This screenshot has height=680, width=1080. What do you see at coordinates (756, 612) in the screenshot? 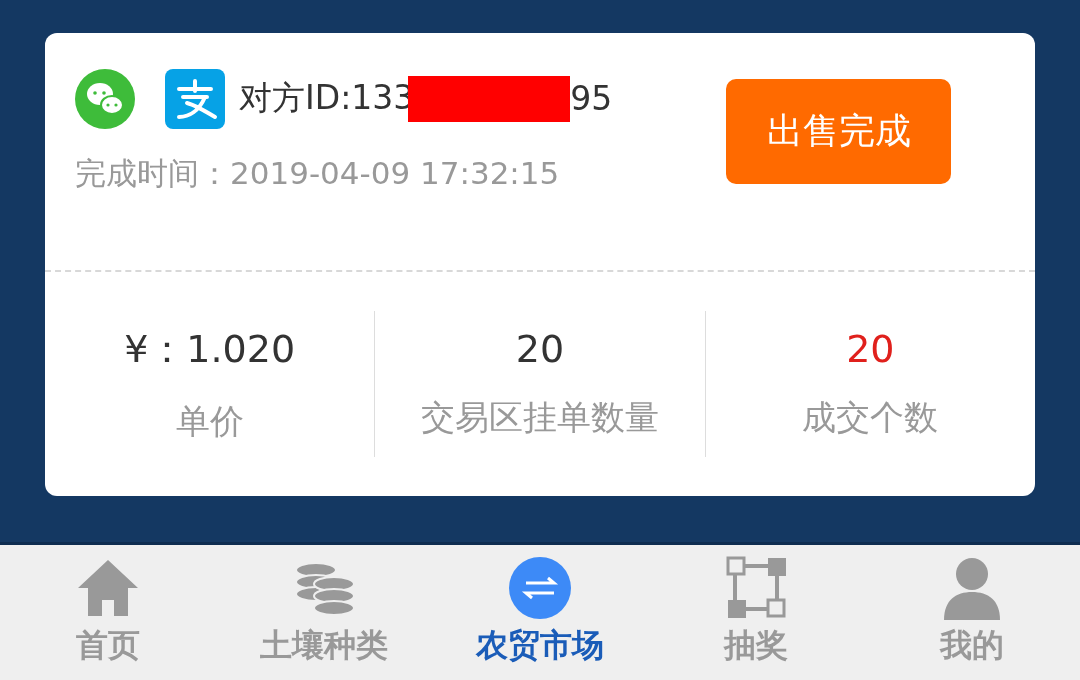
I see `nav-tab: 抽奖` at bounding box center [756, 612].